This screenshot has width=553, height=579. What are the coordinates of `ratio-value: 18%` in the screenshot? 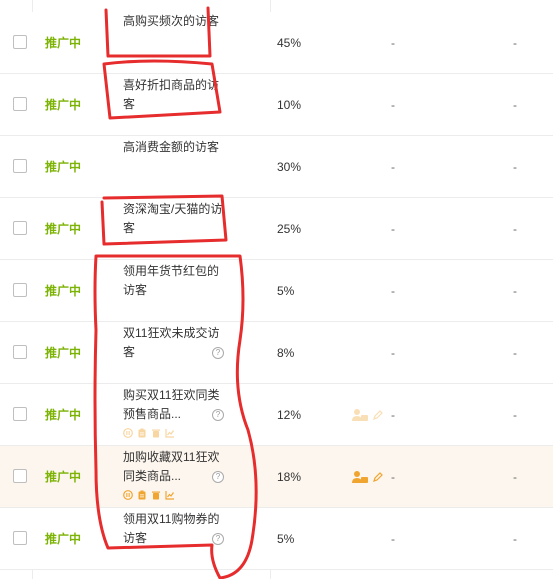 It's located at (289, 476).